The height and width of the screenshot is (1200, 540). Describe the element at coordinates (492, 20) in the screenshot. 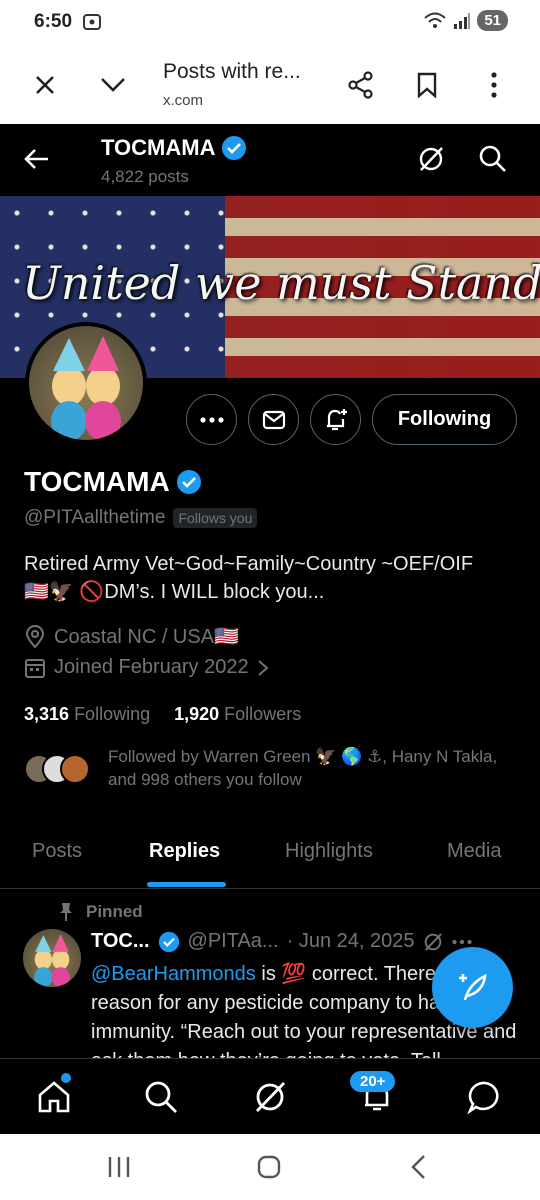

I see `battery-indicator: 51` at that location.